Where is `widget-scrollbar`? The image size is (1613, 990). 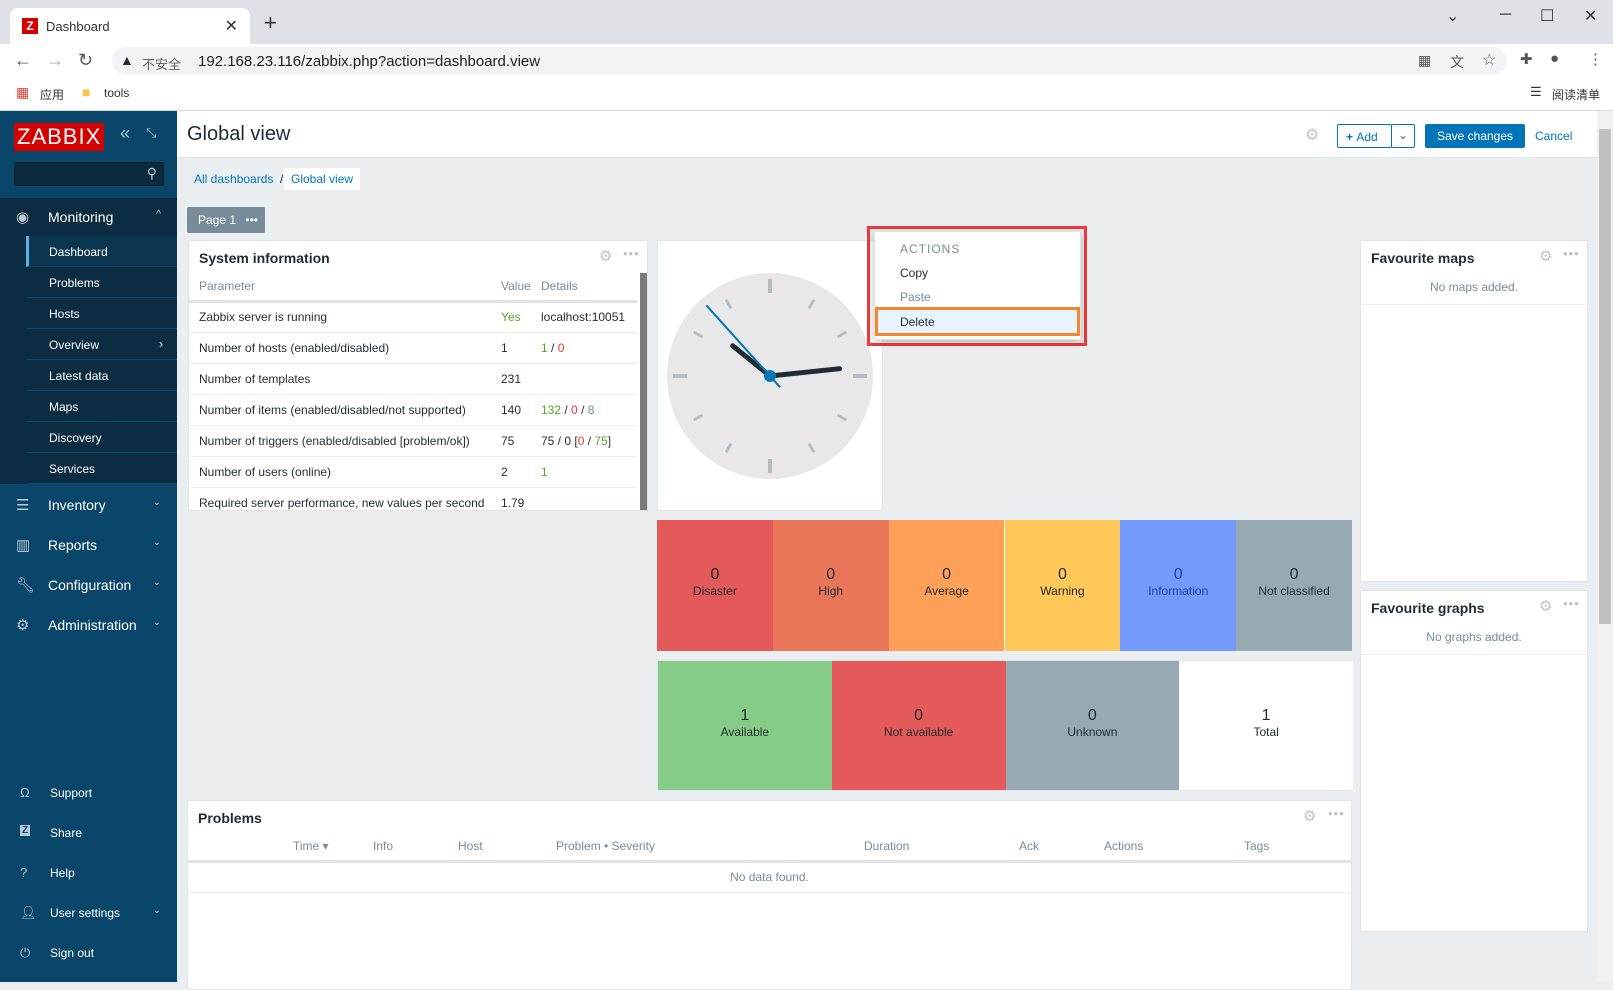
widget-scrollbar is located at coordinates (643, 391).